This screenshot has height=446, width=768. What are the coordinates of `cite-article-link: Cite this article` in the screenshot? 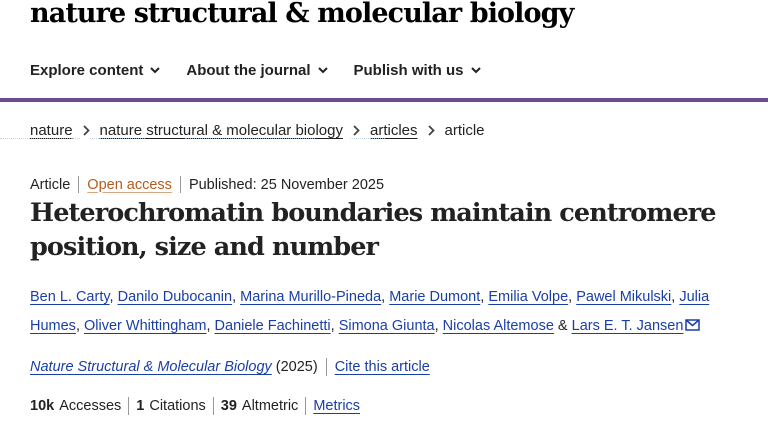 It's located at (382, 367).